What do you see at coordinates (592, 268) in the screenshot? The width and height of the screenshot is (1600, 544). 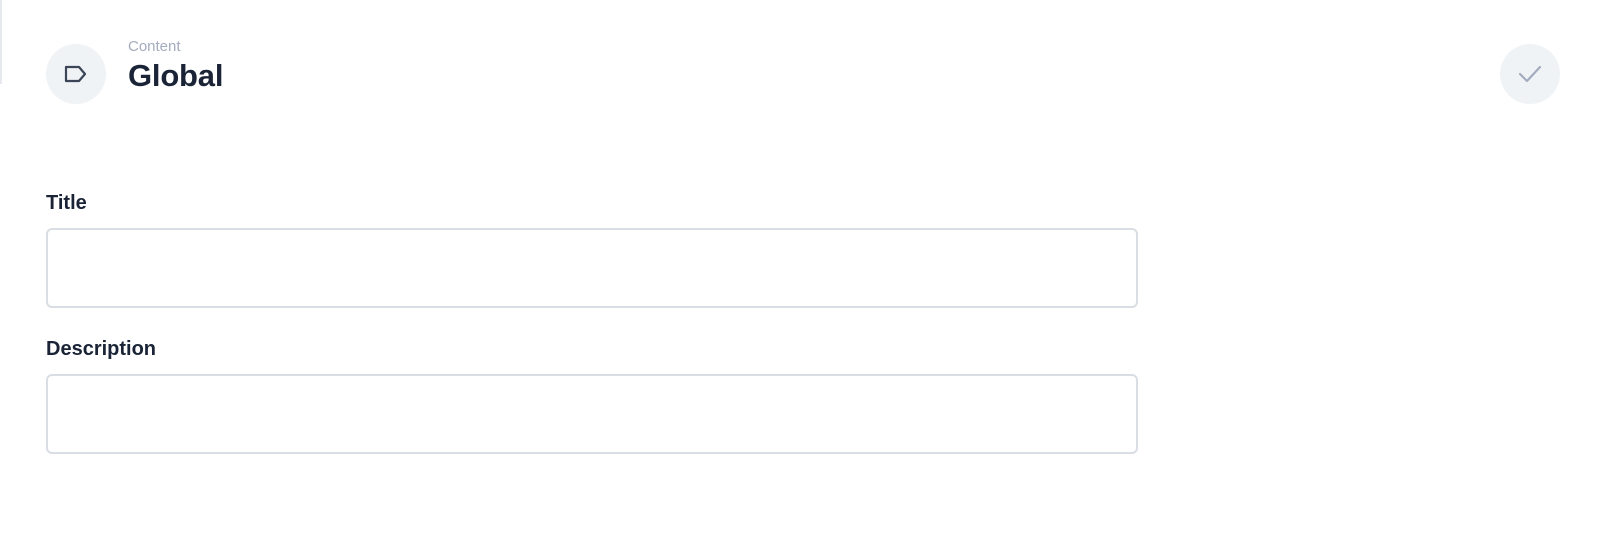 I see `title-input` at bounding box center [592, 268].